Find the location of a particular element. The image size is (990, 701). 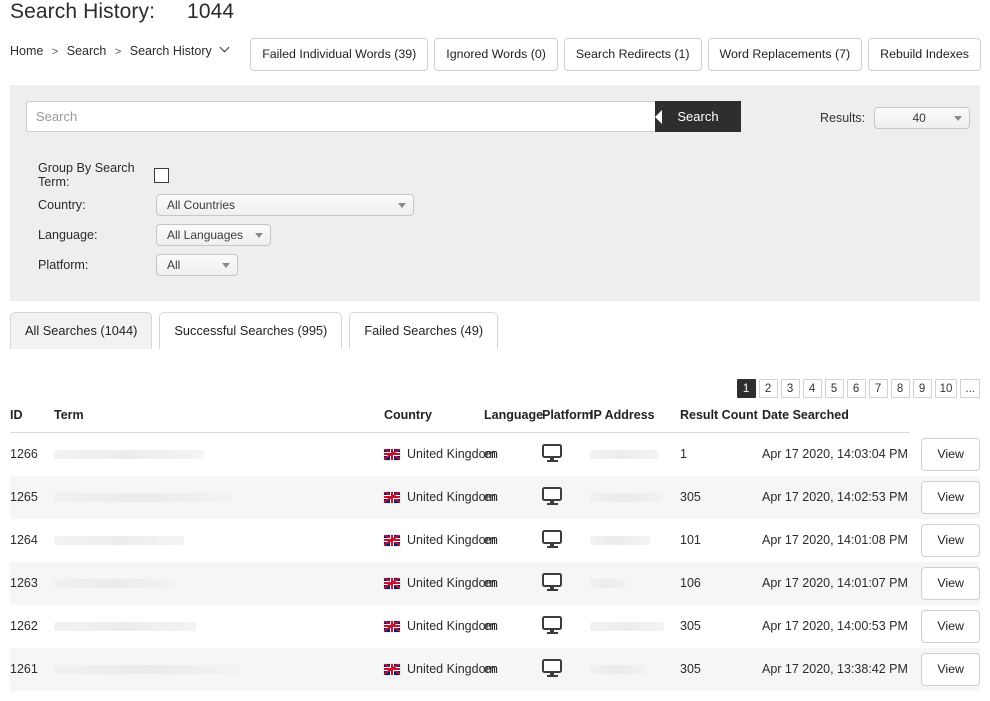

breadcrumb-item-search: Search is located at coordinates (87, 51).